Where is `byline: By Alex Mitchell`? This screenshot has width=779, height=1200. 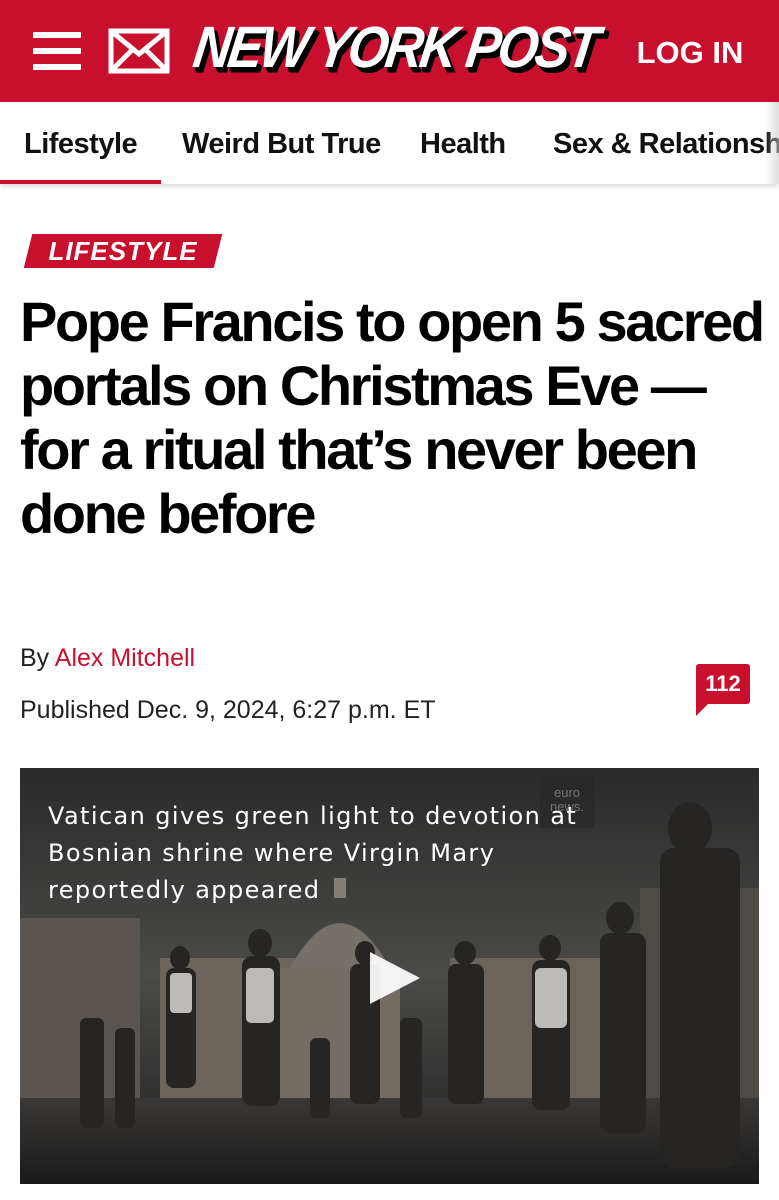
byline: By Alex Mitchell is located at coordinates (107, 658).